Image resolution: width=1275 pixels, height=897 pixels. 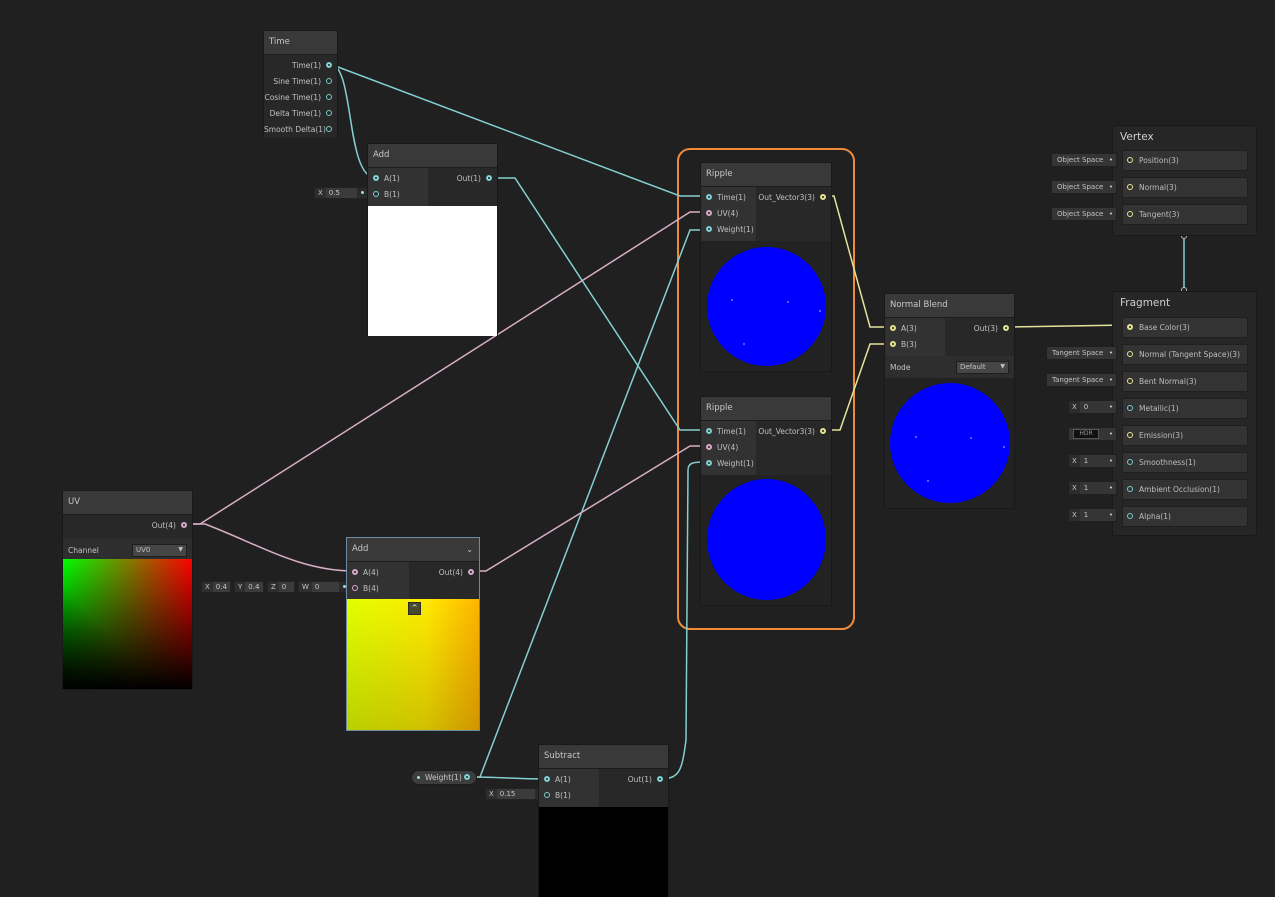 What do you see at coordinates (1086, 434) in the screenshot?
I see `hdr-color-swatch: HDR` at bounding box center [1086, 434].